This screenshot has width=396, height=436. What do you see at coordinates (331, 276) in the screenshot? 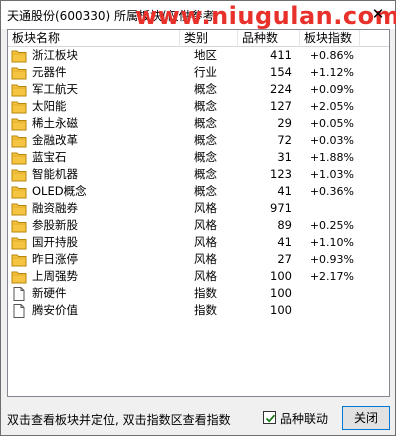
I see `sector-index: +2.17%` at bounding box center [331, 276].